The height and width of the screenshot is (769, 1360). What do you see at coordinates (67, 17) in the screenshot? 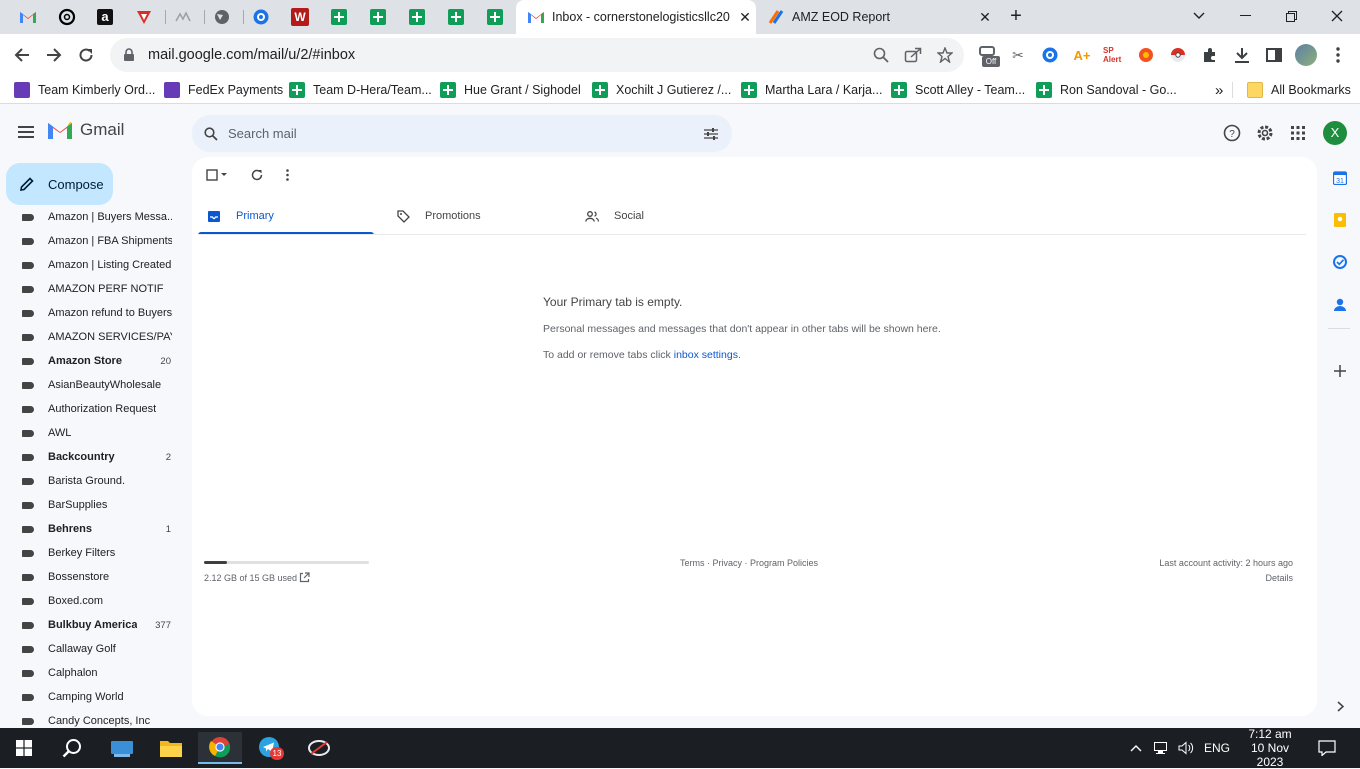
I see `pinned-tab-openai` at bounding box center [67, 17].